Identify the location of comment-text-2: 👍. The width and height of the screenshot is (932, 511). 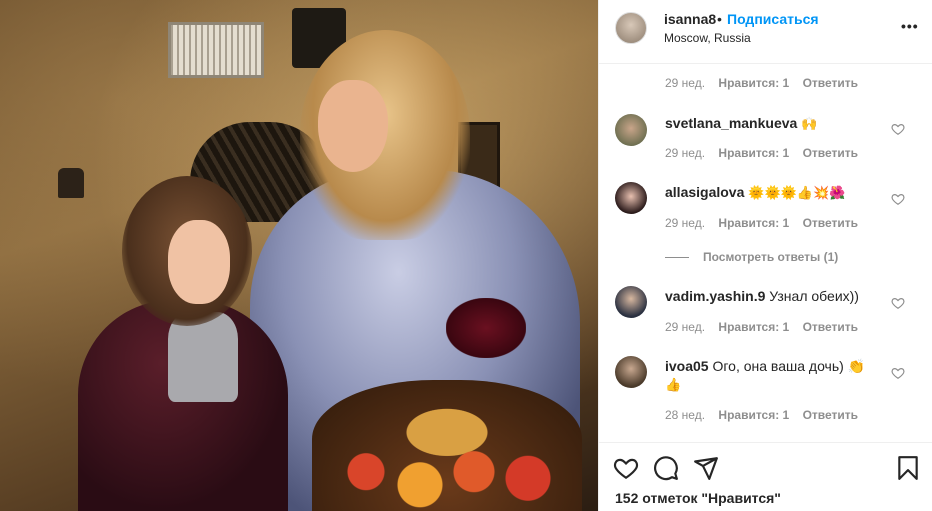
(673, 384).